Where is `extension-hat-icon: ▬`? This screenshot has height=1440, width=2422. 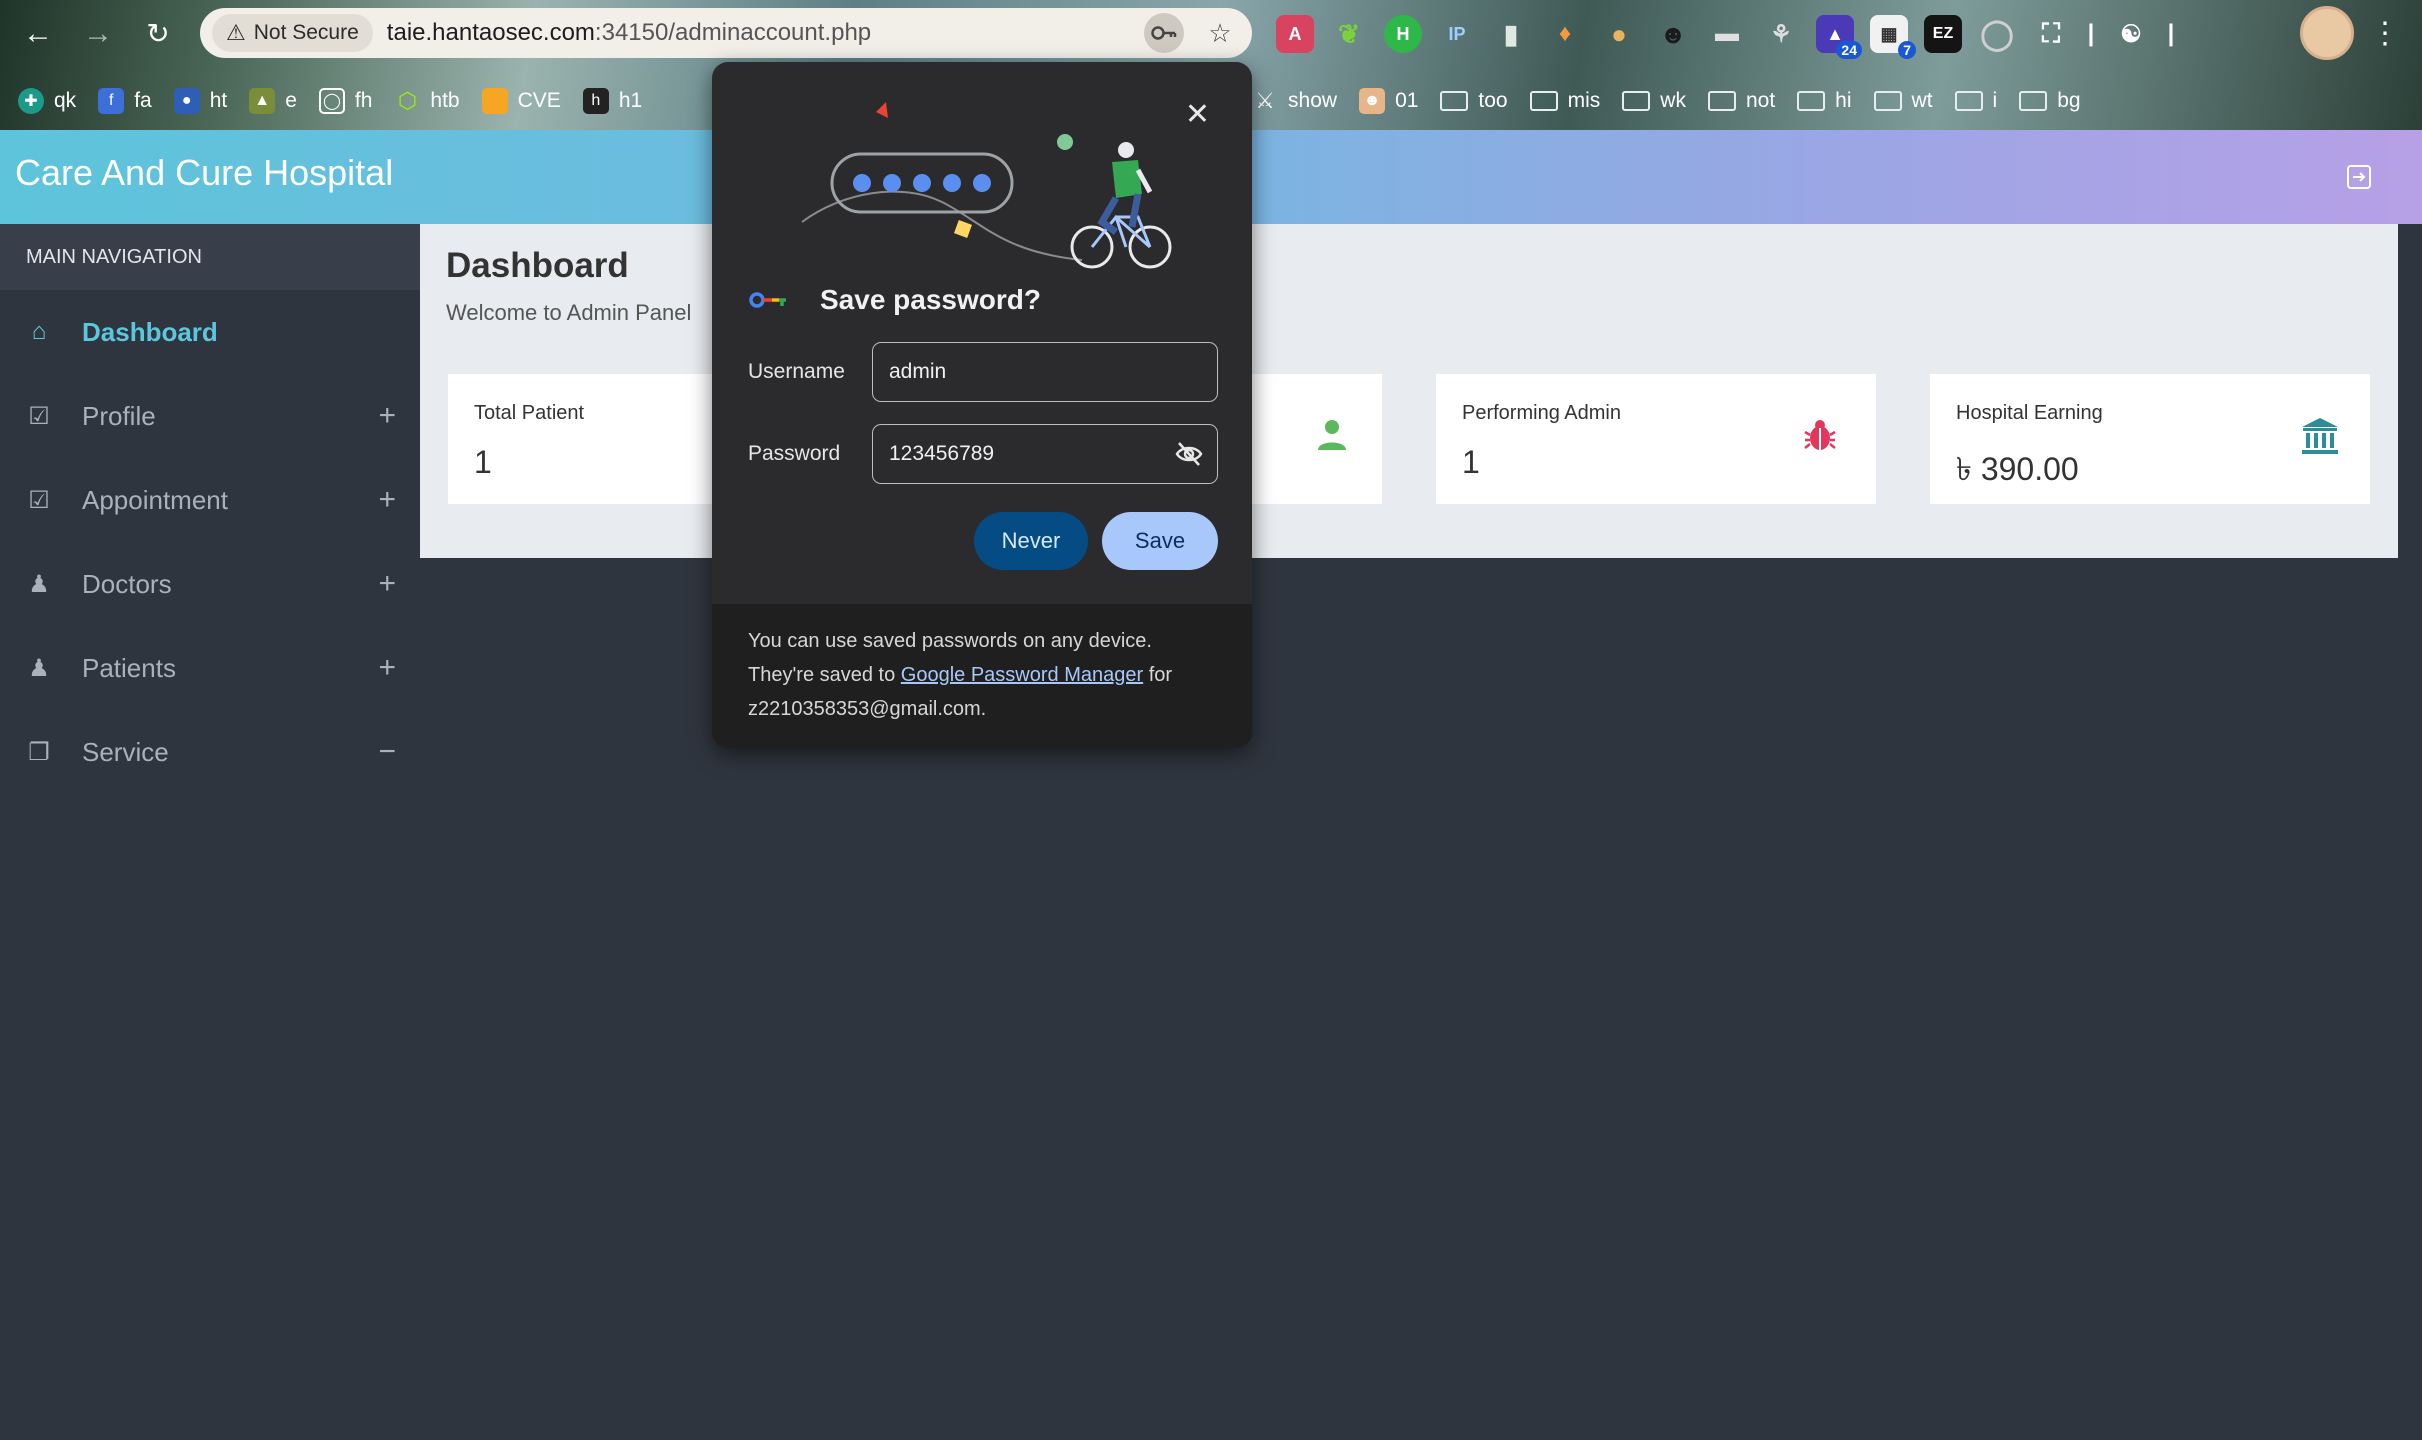
extension-hat-icon: ▬ is located at coordinates (1727, 34).